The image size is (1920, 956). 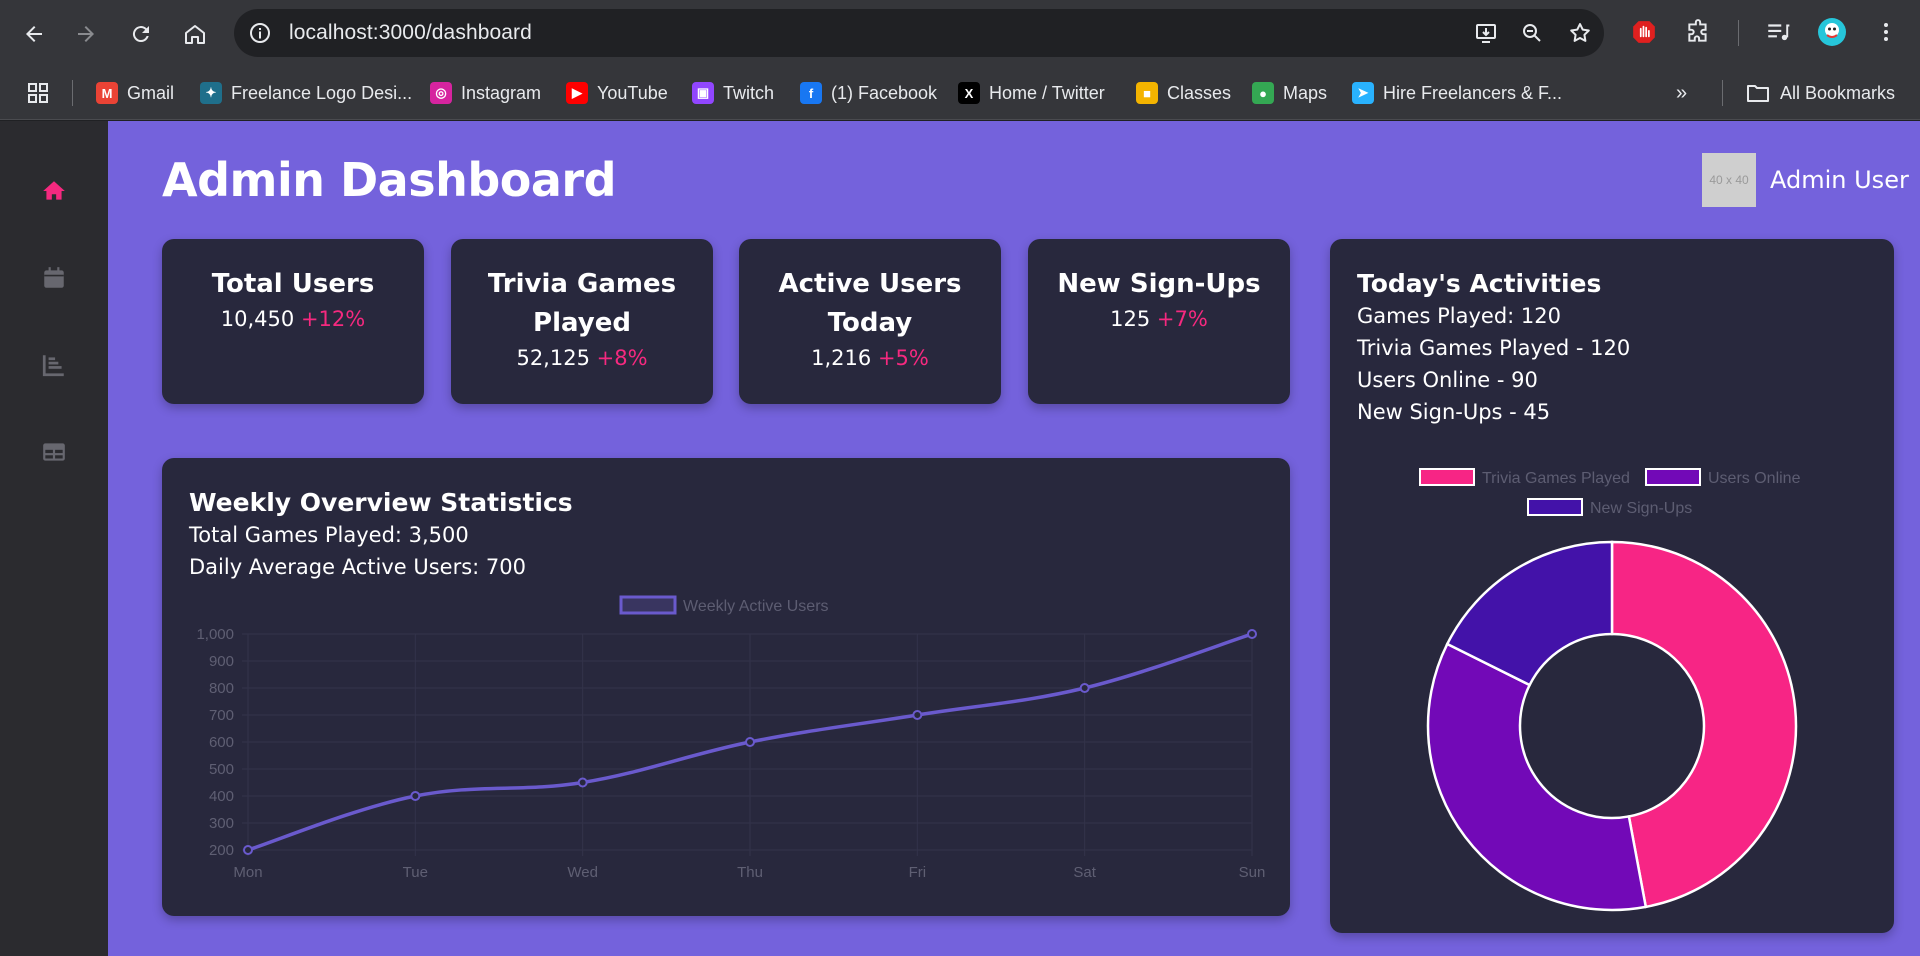 I want to click on reload-button, so click(x=141, y=34).